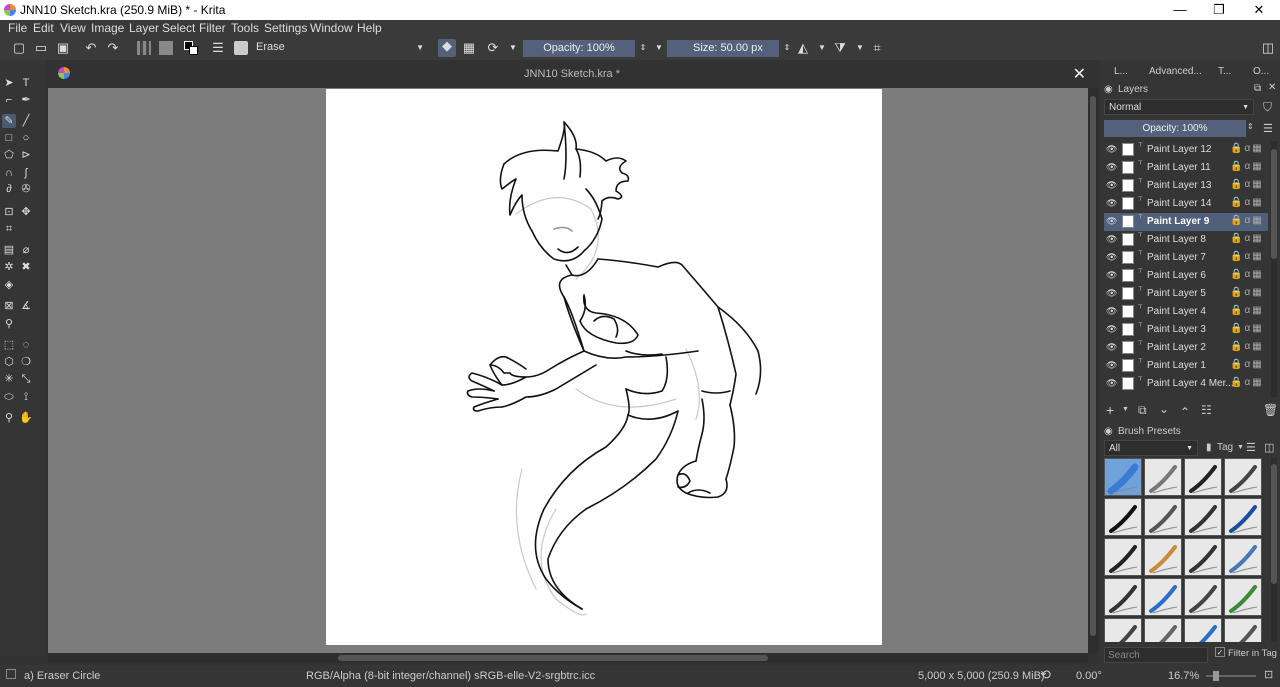 The image size is (1280, 687). I want to click on text-tool-icon: T, so click(26, 83).